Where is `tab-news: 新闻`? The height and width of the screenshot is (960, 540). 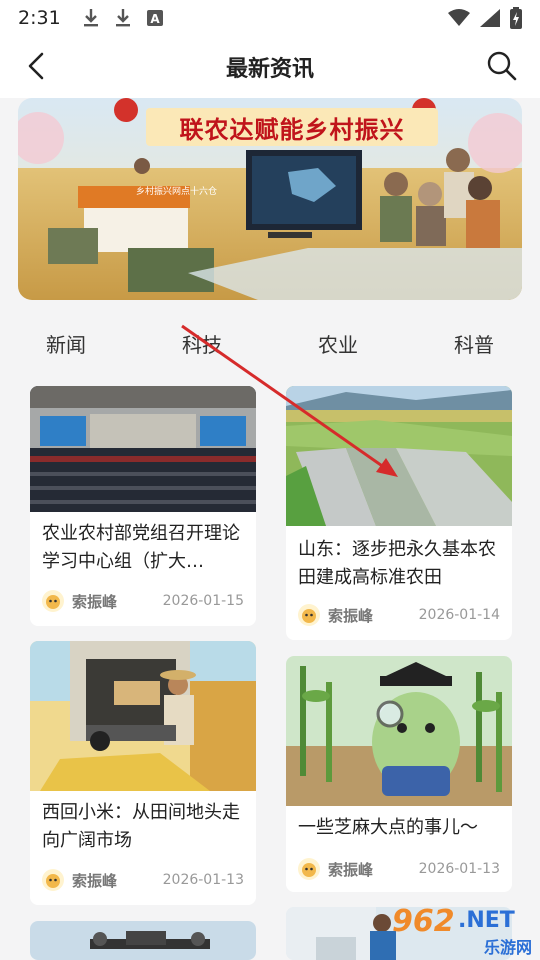
tab-news: 新闻 is located at coordinates (66, 343).